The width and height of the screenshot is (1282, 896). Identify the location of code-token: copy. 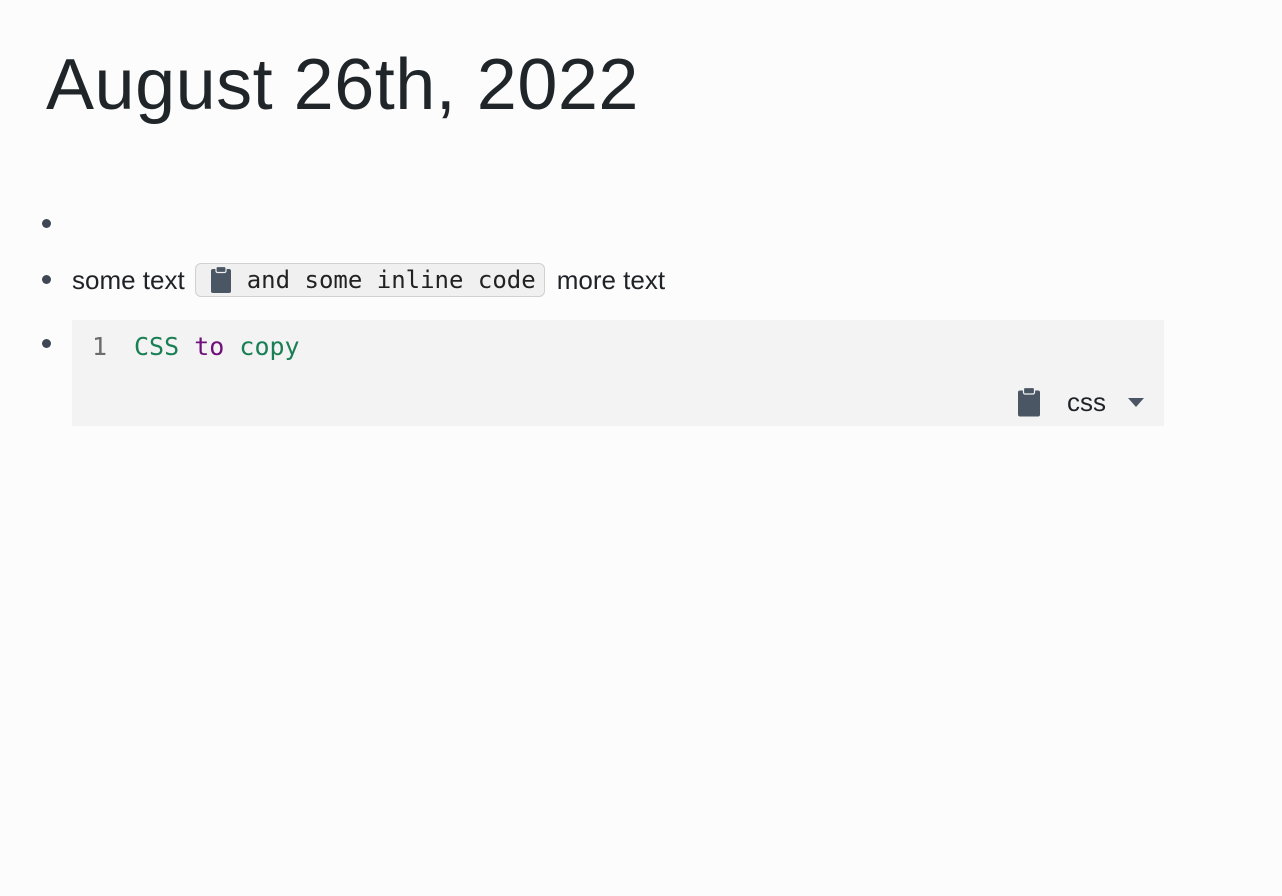
(269, 346).